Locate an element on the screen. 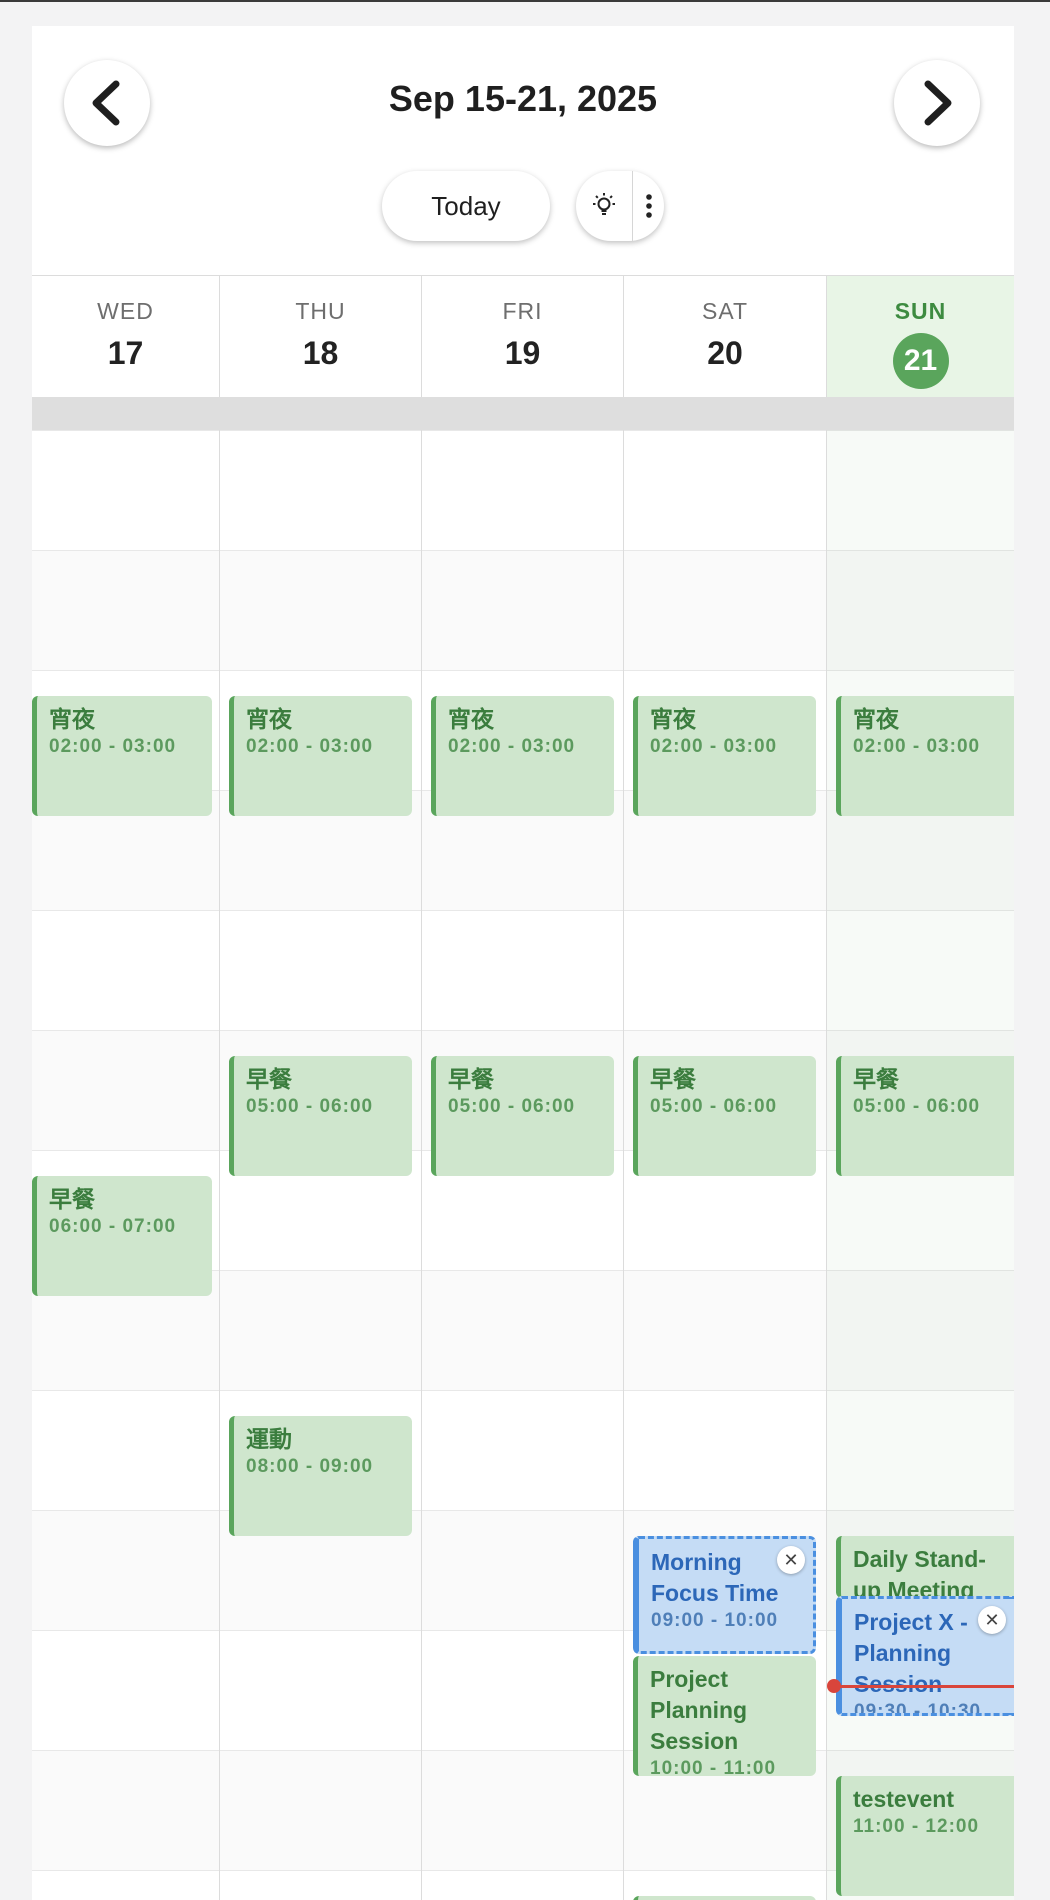  event-time: 06:00 - 07:00 is located at coordinates (113, 1226).